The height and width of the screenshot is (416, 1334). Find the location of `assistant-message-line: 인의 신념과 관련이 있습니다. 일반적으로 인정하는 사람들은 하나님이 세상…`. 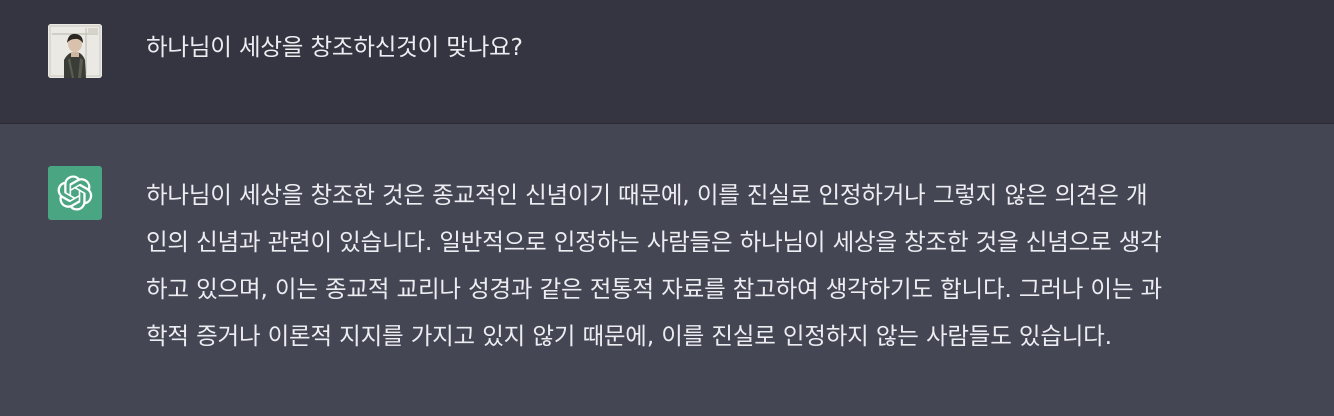

assistant-message-line: 인의 신념과 관련이 있습니다. 일반적으로 인정하는 사람들은 하나님이 세상… is located at coordinates (654, 242).